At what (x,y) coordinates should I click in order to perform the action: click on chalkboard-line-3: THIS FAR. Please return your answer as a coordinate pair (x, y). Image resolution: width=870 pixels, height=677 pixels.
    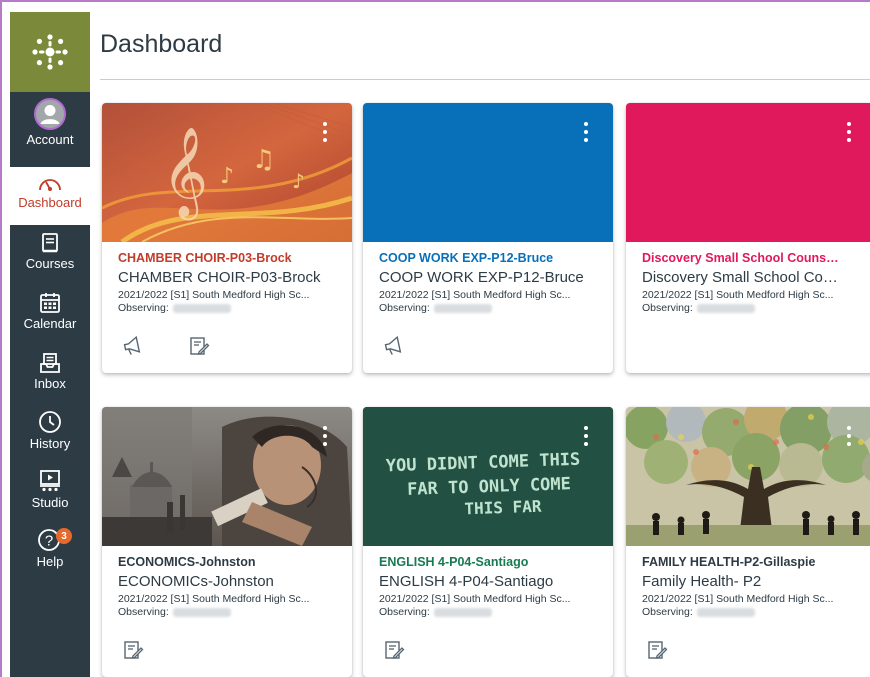
    Looking at the image, I should click on (503, 508).